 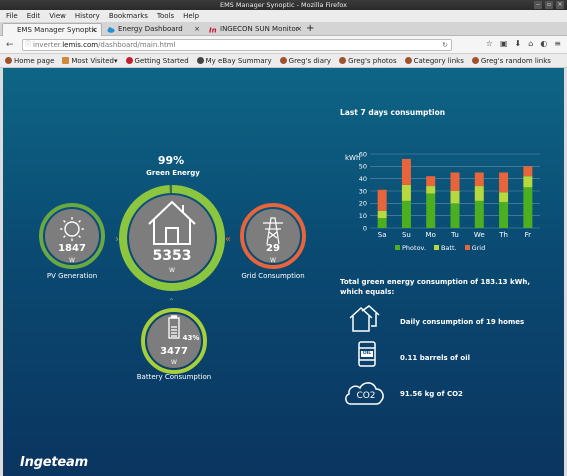 What do you see at coordinates (406, 171) in the screenshot?
I see `bar-grid-su` at bounding box center [406, 171].